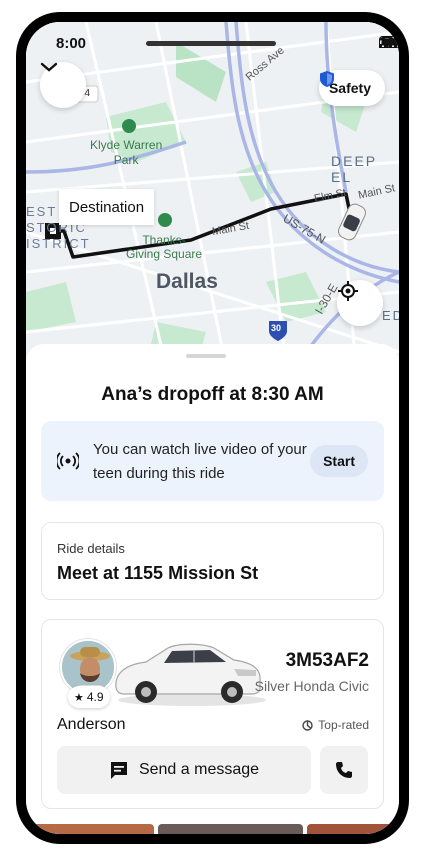  I want to click on safety-button: Safety, so click(351, 88).